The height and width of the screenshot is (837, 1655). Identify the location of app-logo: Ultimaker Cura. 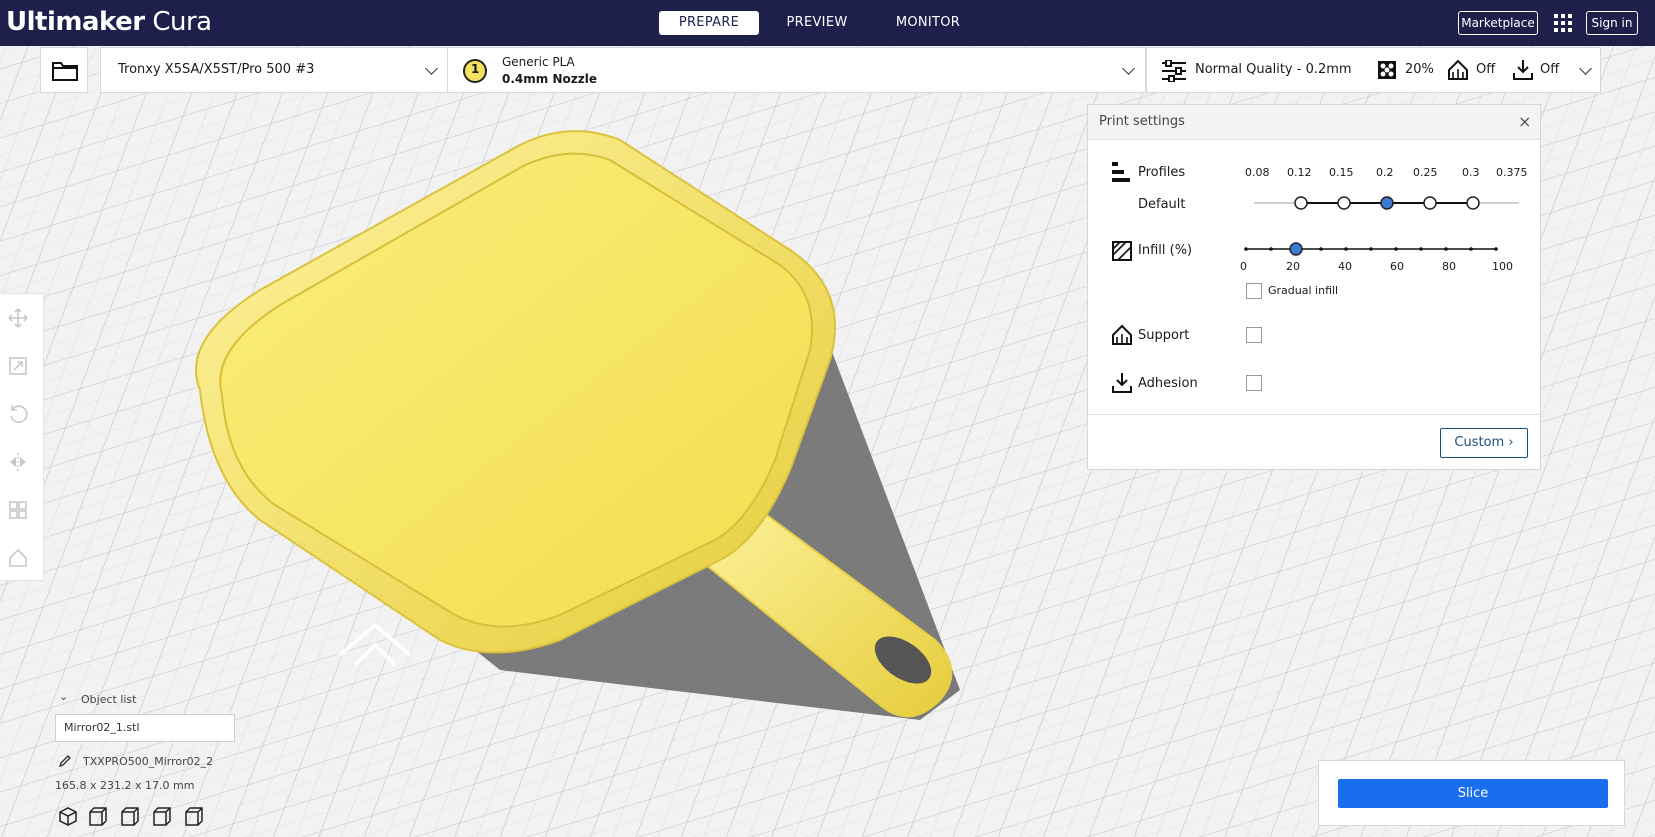
(109, 22).